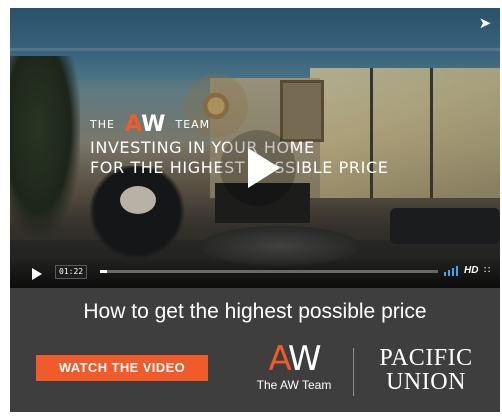  I want to click on play-overlay-button, so click(258, 168).